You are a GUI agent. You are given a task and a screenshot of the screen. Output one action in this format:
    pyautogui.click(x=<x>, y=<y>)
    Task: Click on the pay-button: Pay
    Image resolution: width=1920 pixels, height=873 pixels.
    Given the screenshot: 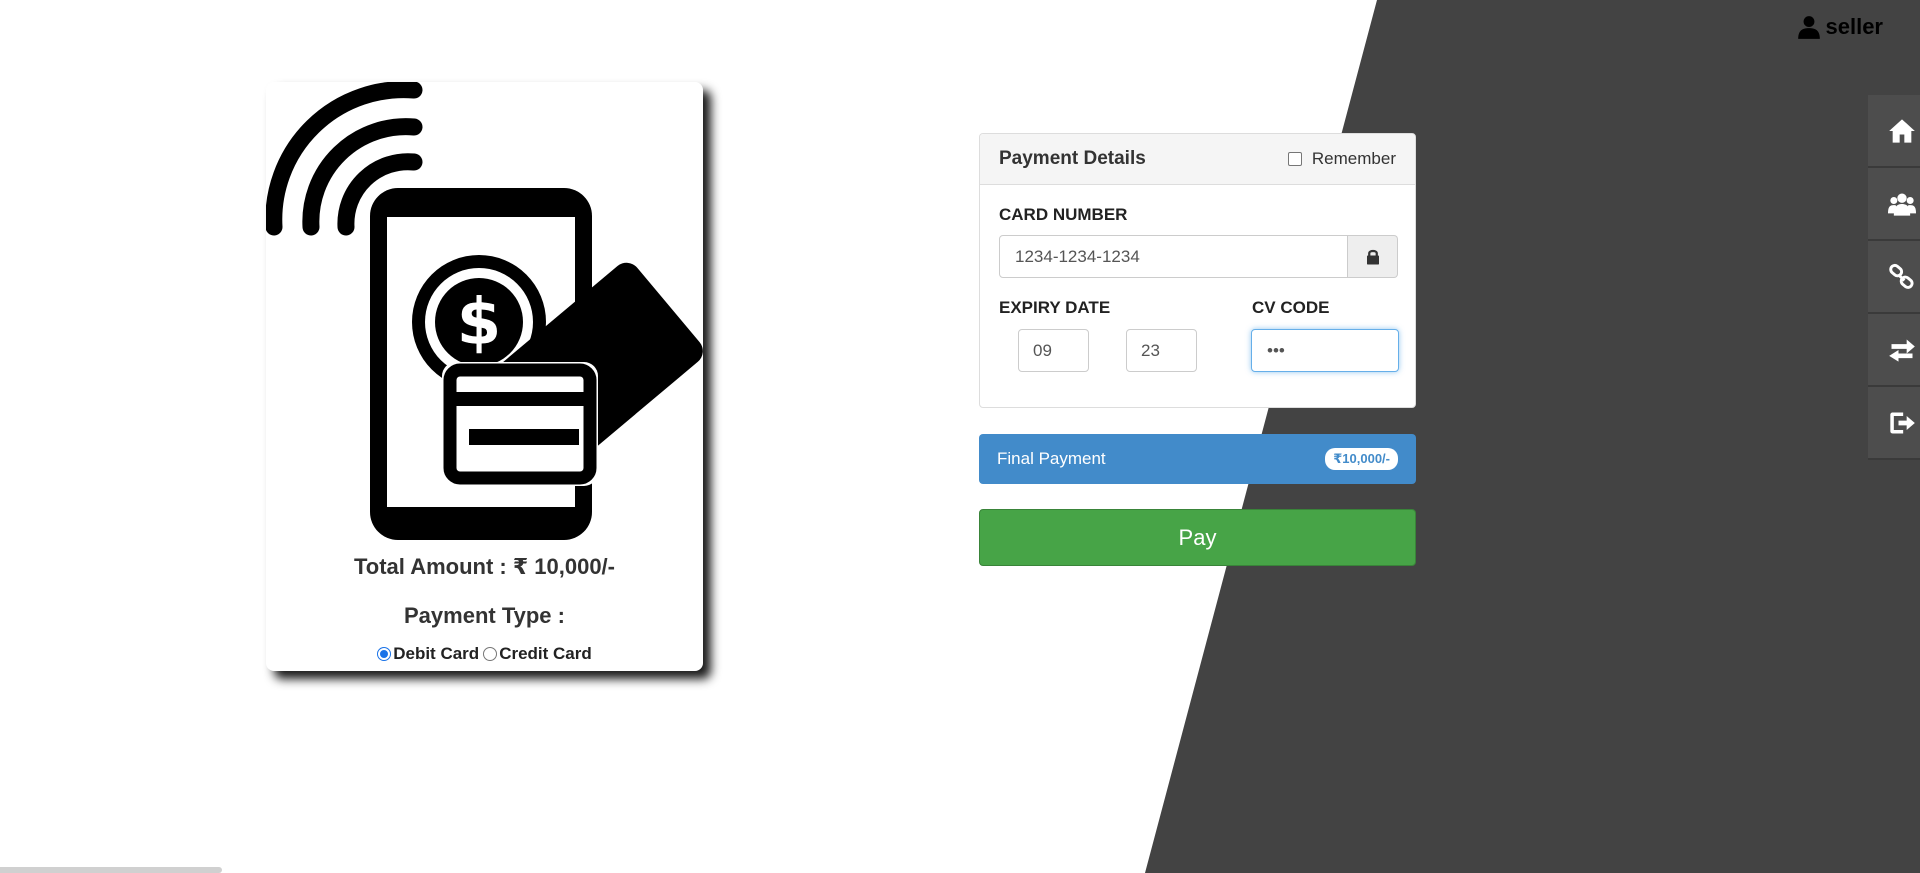 What is the action you would take?
    pyautogui.click(x=1197, y=537)
    